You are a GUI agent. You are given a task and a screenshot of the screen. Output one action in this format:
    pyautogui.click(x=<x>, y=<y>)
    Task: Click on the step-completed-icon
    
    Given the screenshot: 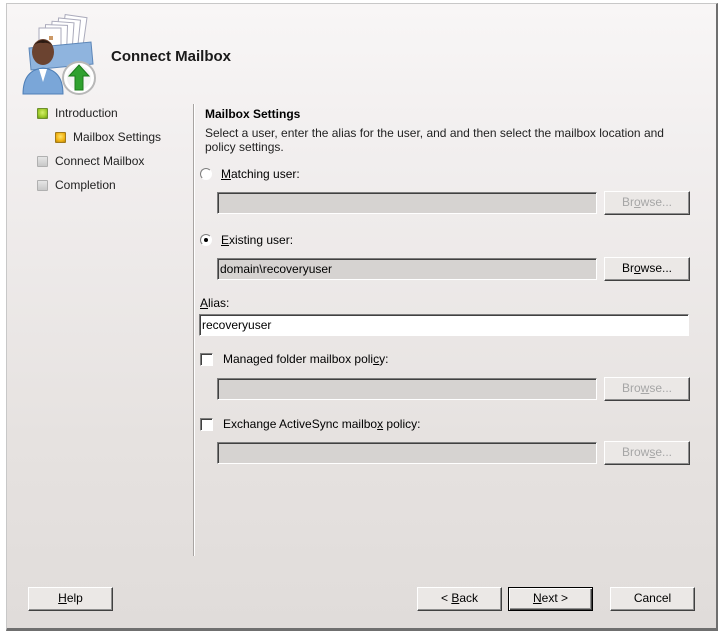 What is the action you would take?
    pyautogui.click(x=42, y=113)
    